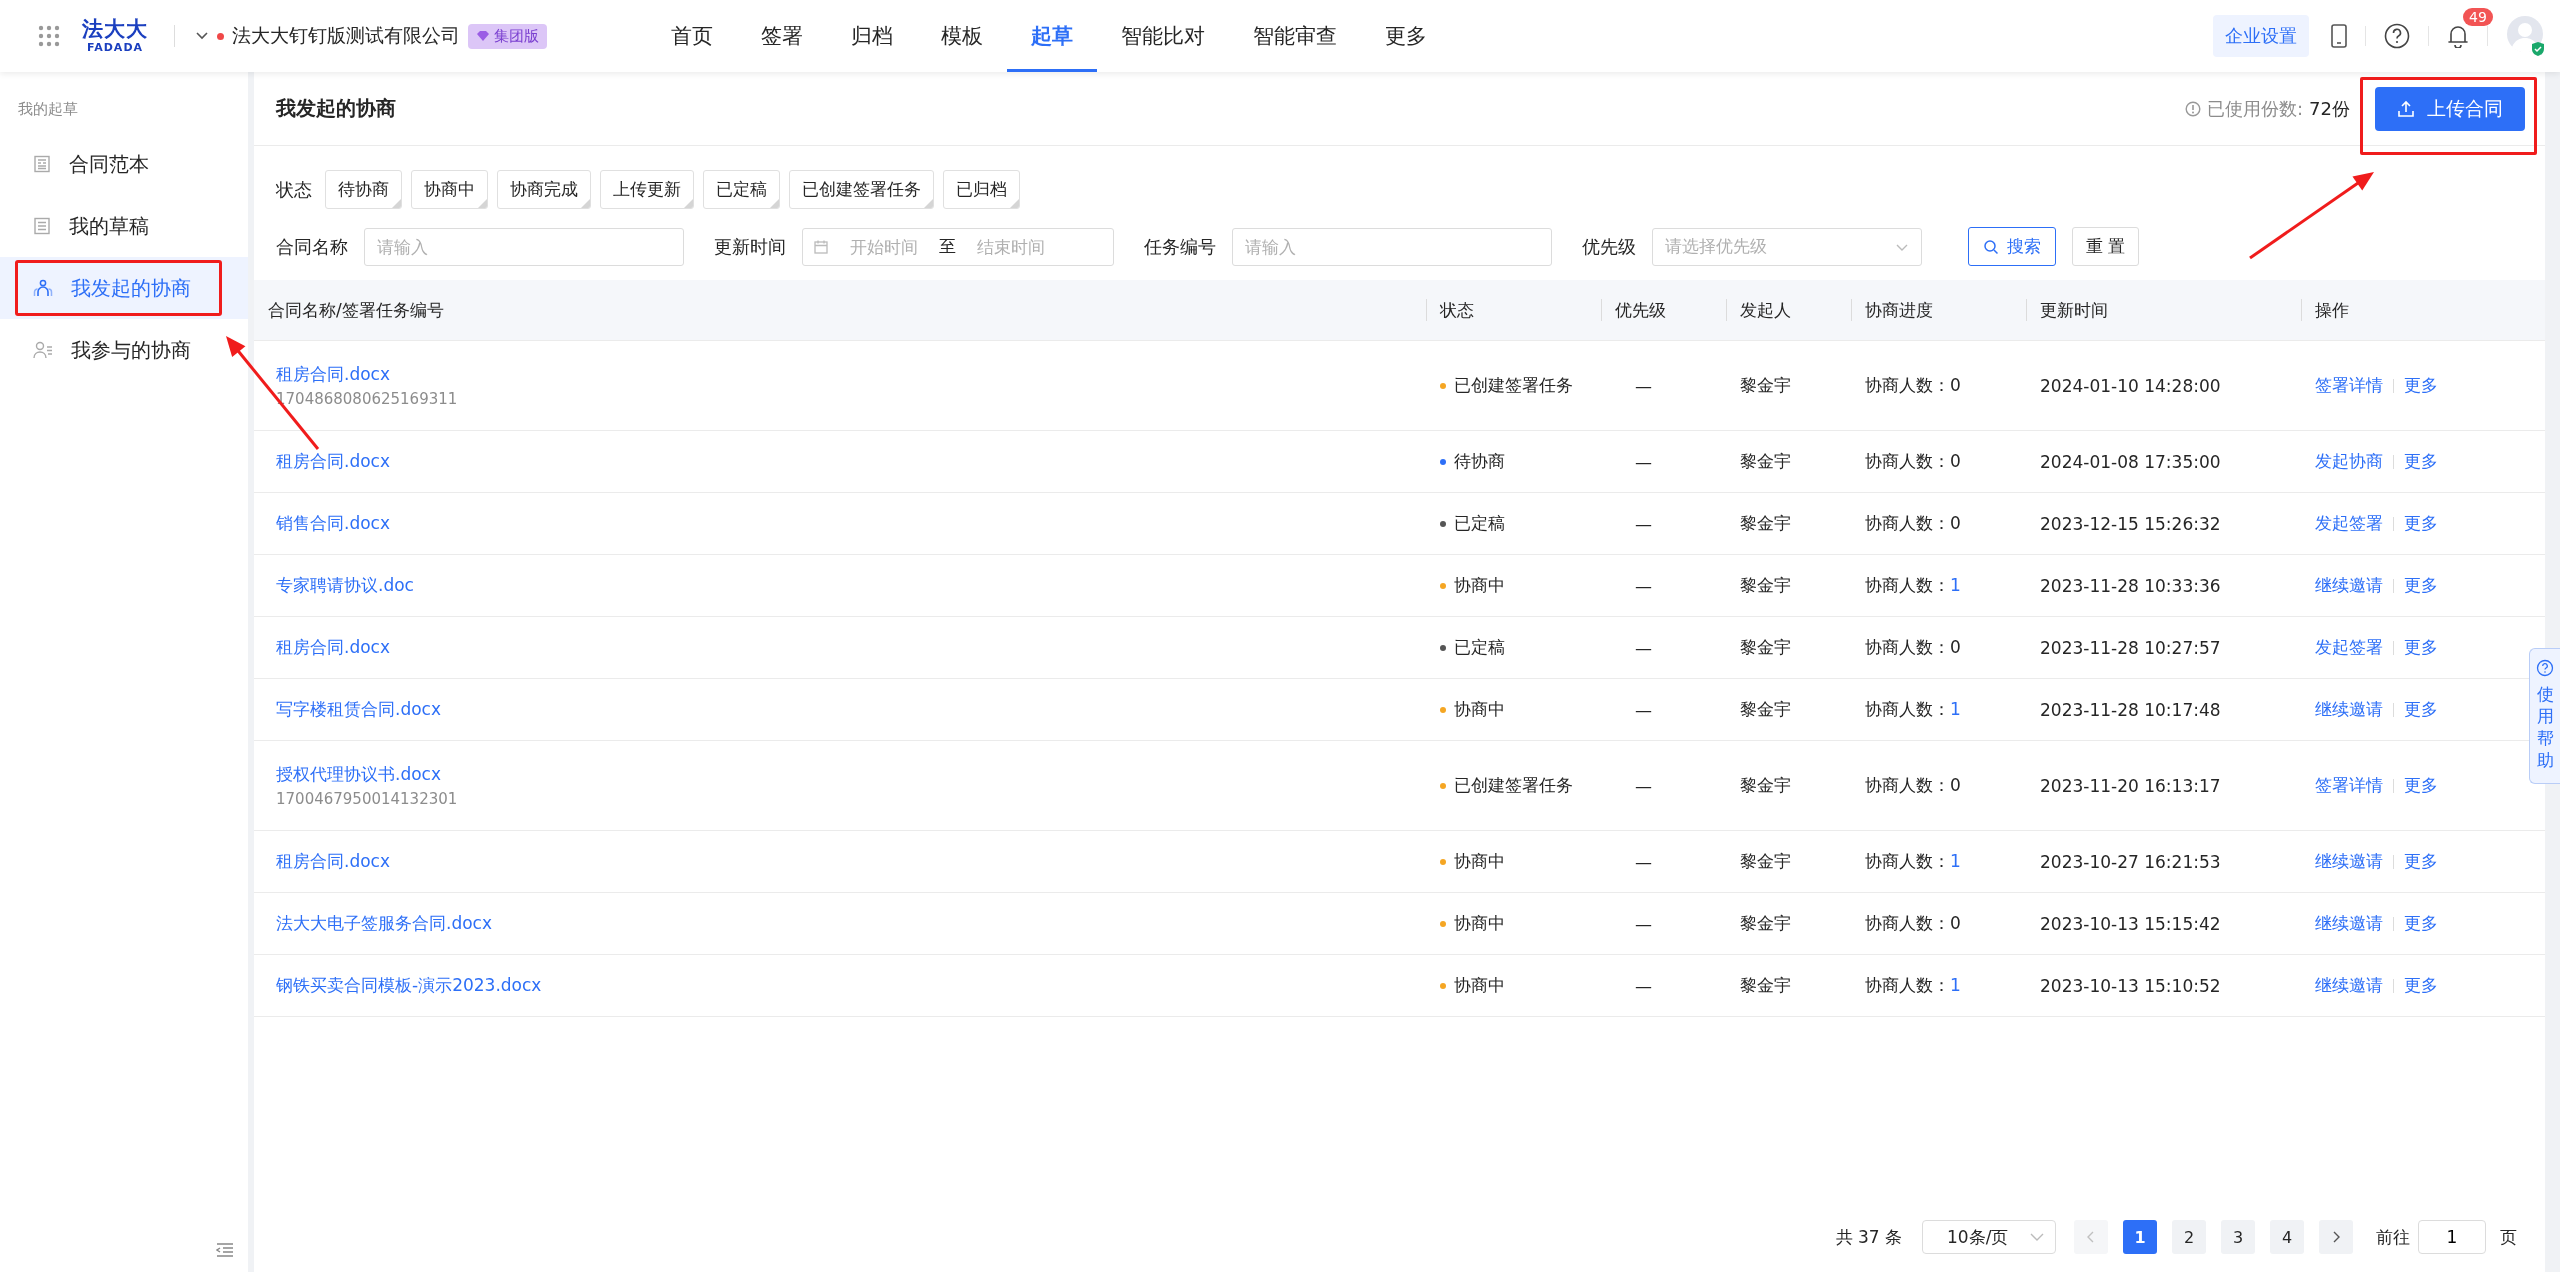 The image size is (2560, 1272). What do you see at coordinates (1788, 310) in the screenshot?
I see `column-header: 发起人` at bounding box center [1788, 310].